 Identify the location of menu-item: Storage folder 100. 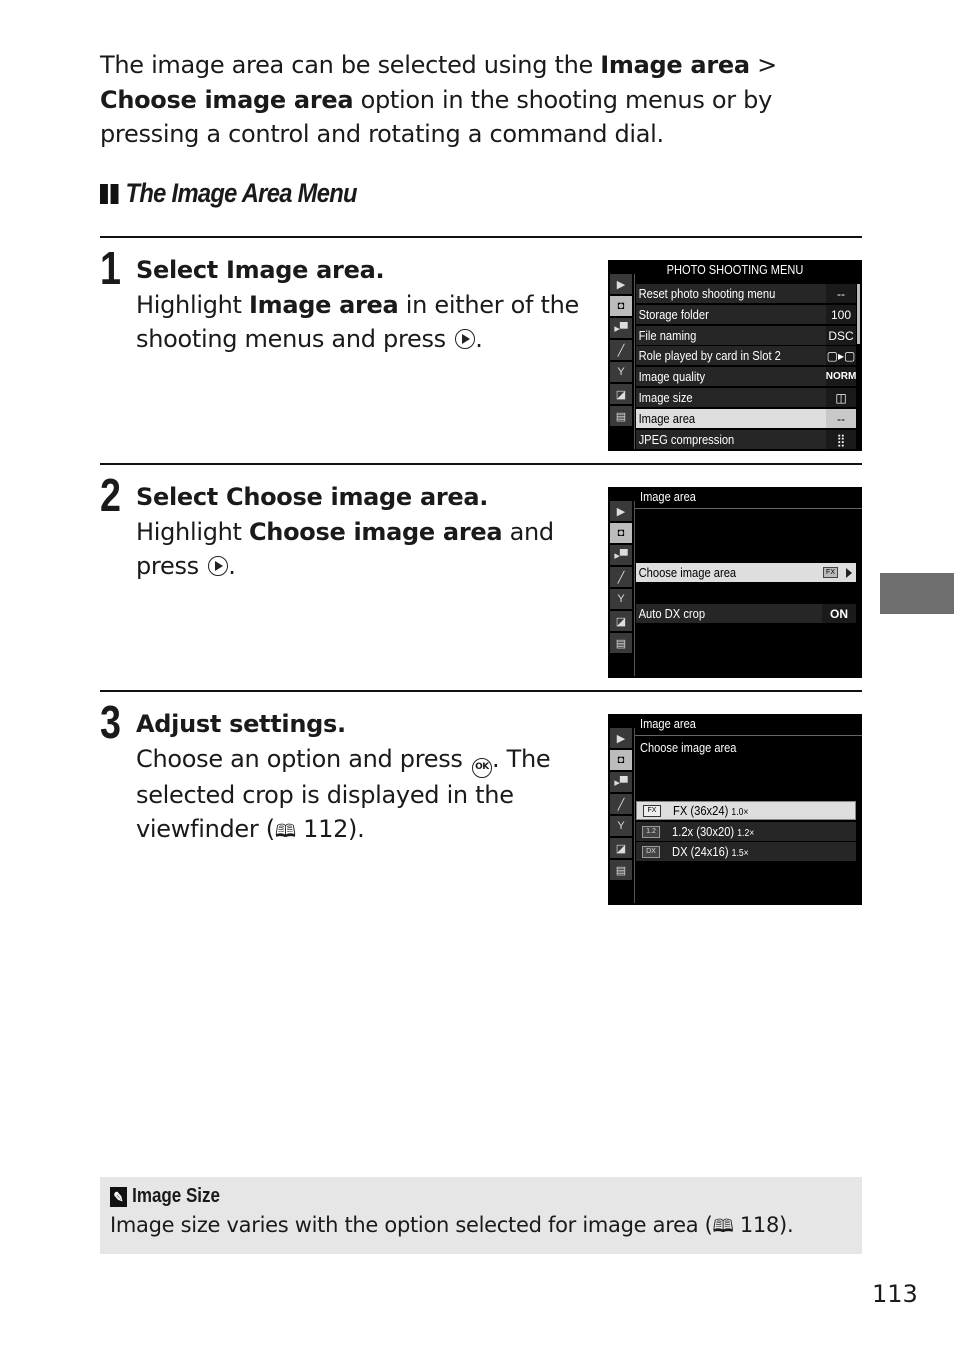
(746, 314).